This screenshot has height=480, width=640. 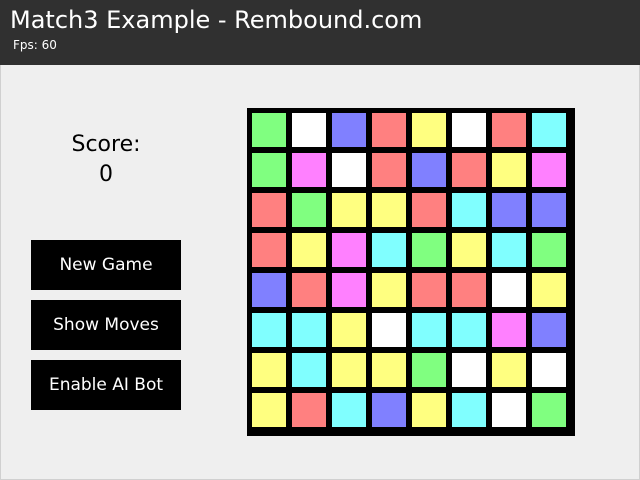 I want to click on title-bar: Match3 Example - Rembound.com Fps: 60, so click(x=320, y=32).